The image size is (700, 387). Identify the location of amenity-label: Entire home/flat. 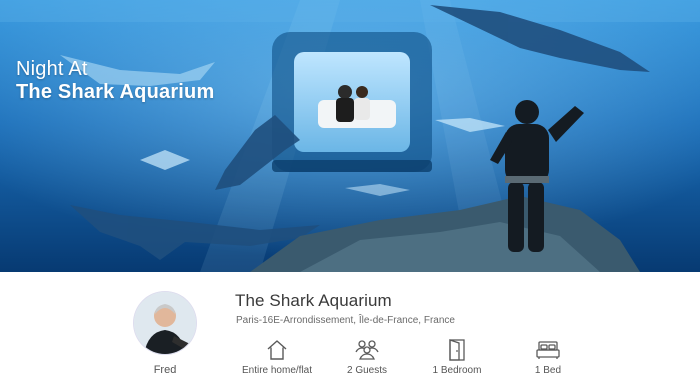
(277, 370).